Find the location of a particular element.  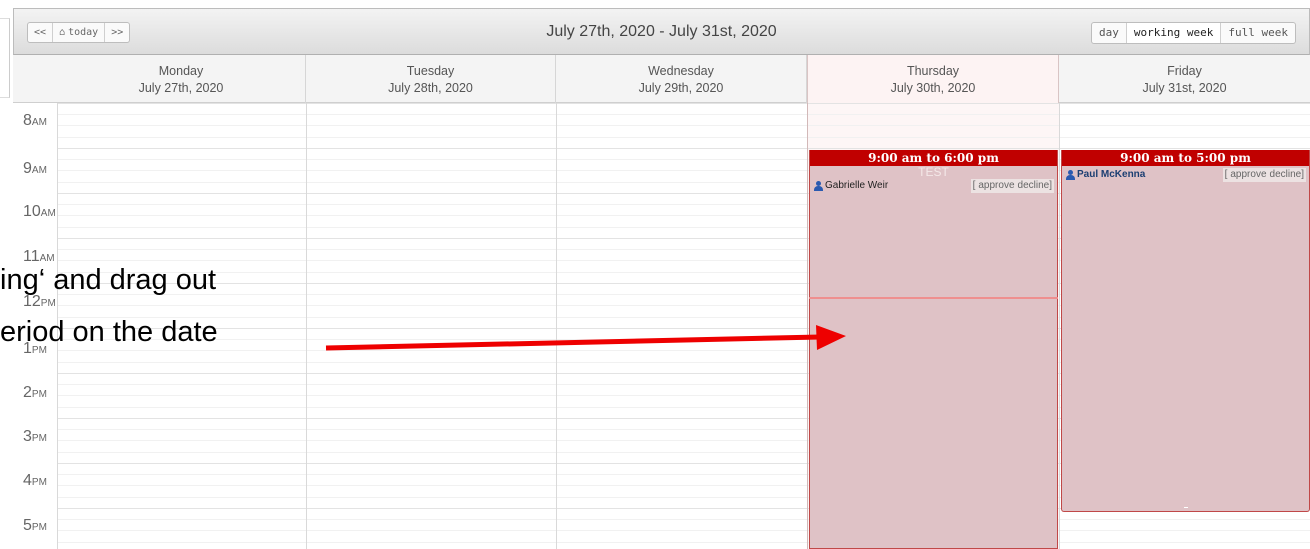

arrow-shaft is located at coordinates (573, 342).